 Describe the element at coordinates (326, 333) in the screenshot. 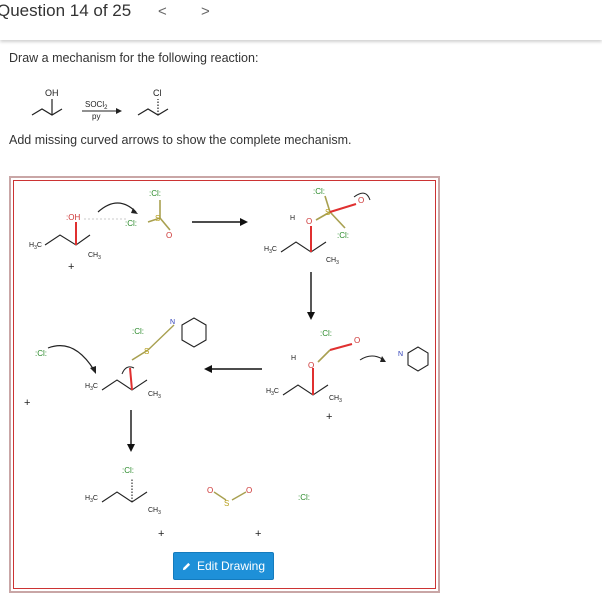

I see `step3-cl-label: :Cl:` at that location.